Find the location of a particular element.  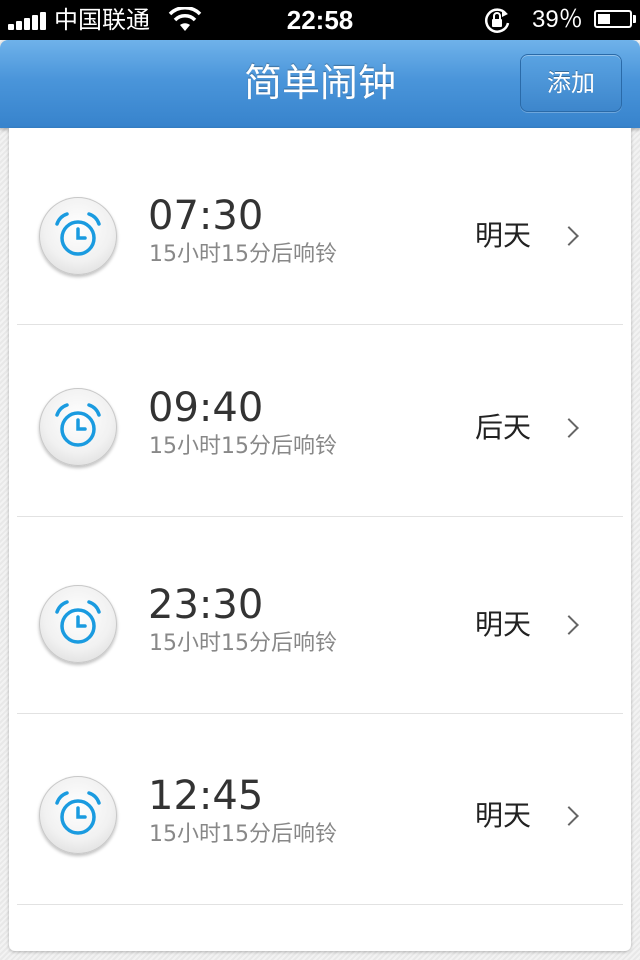

status-bar: 中国联通 22:58 39％ is located at coordinates (320, 20).